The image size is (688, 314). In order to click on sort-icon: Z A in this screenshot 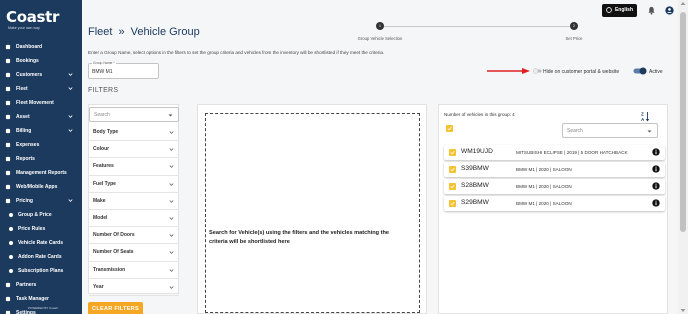, I will do `click(645, 116)`.